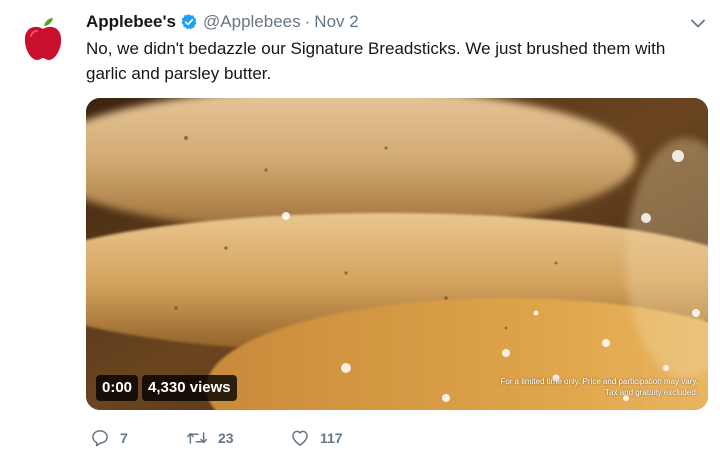  Describe the element at coordinates (197, 438) in the screenshot. I see `retweet-icon` at that location.